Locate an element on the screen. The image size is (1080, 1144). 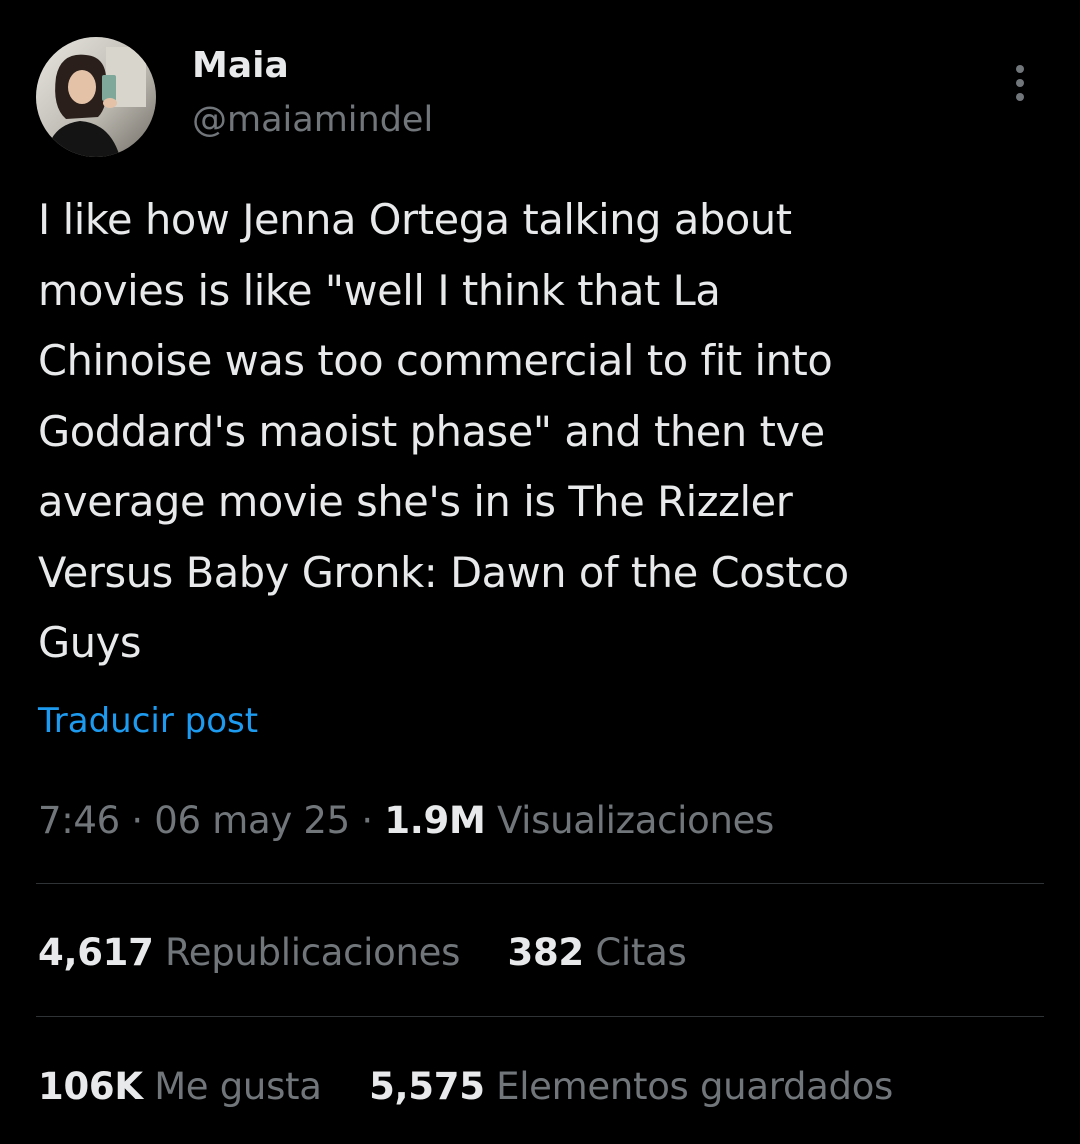
likes-stat: 106K Me gusta is located at coordinates (180, 1087).